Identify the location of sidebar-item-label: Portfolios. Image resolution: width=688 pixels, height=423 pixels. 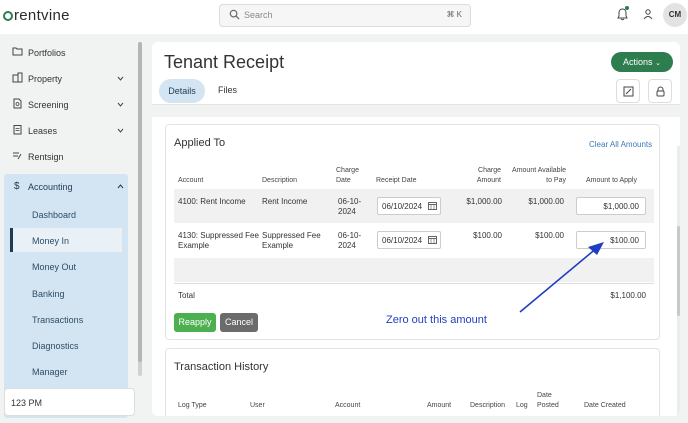
(47, 53).